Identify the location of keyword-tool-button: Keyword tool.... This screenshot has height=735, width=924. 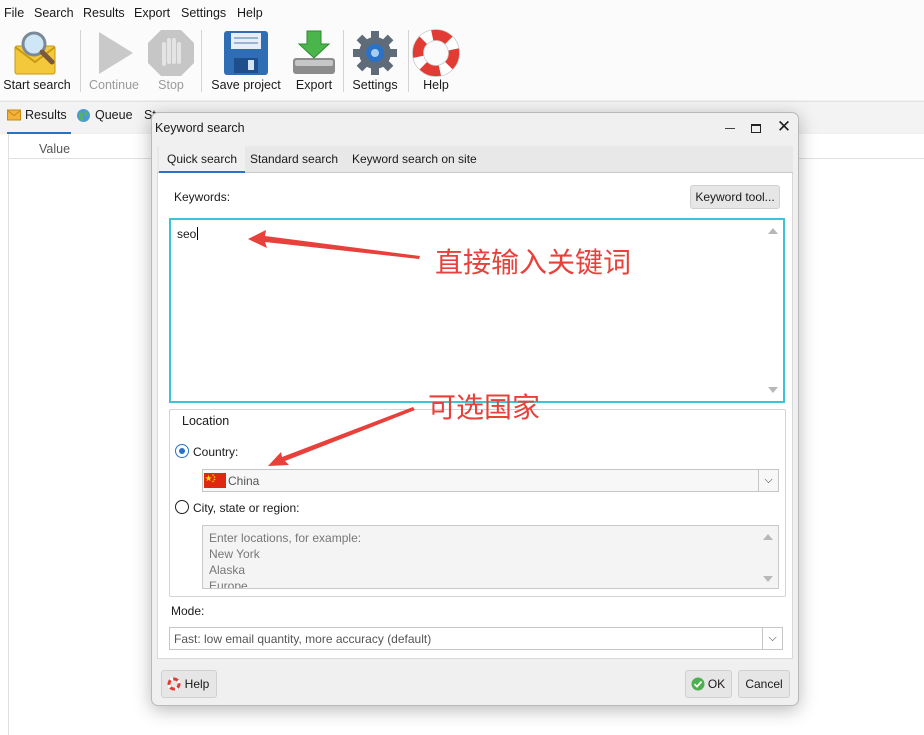
(735, 197).